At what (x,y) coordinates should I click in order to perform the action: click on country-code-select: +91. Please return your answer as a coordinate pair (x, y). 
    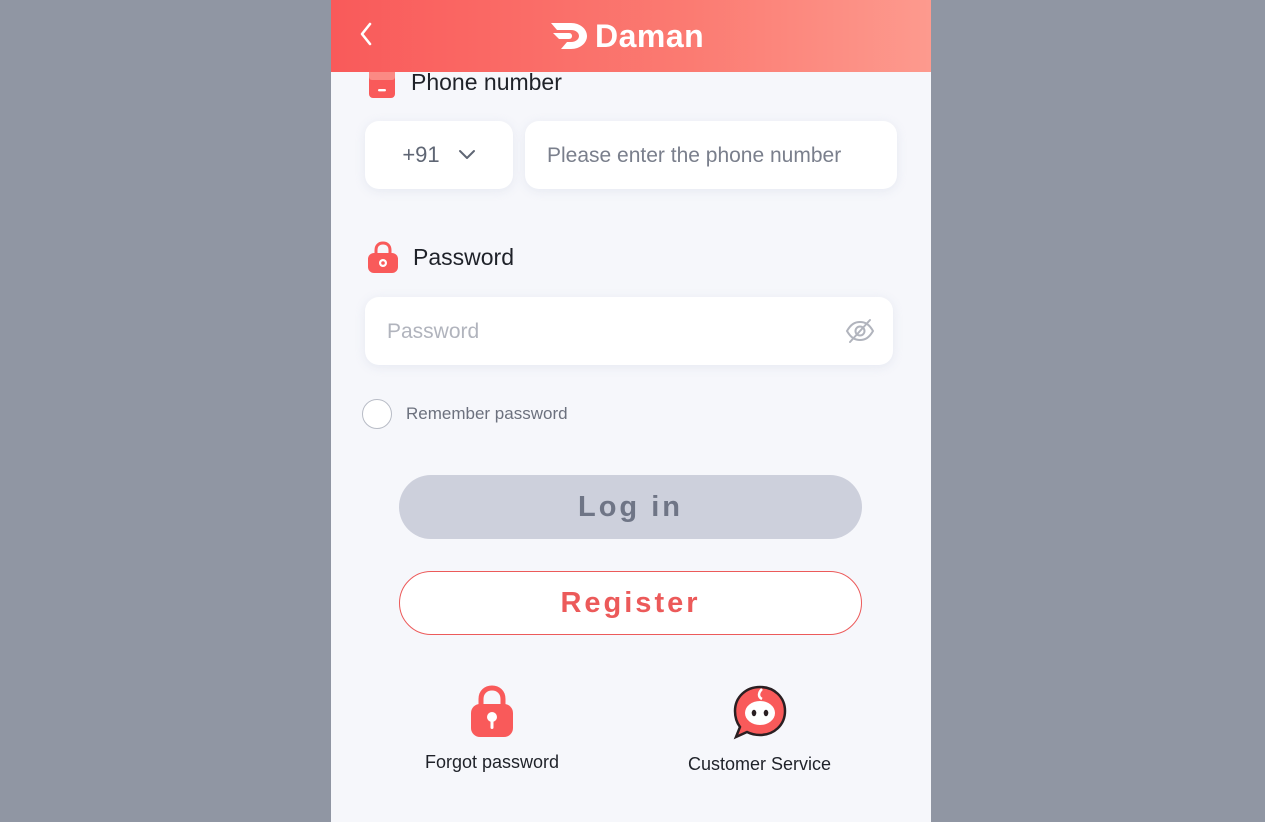
    Looking at the image, I should click on (439, 155).